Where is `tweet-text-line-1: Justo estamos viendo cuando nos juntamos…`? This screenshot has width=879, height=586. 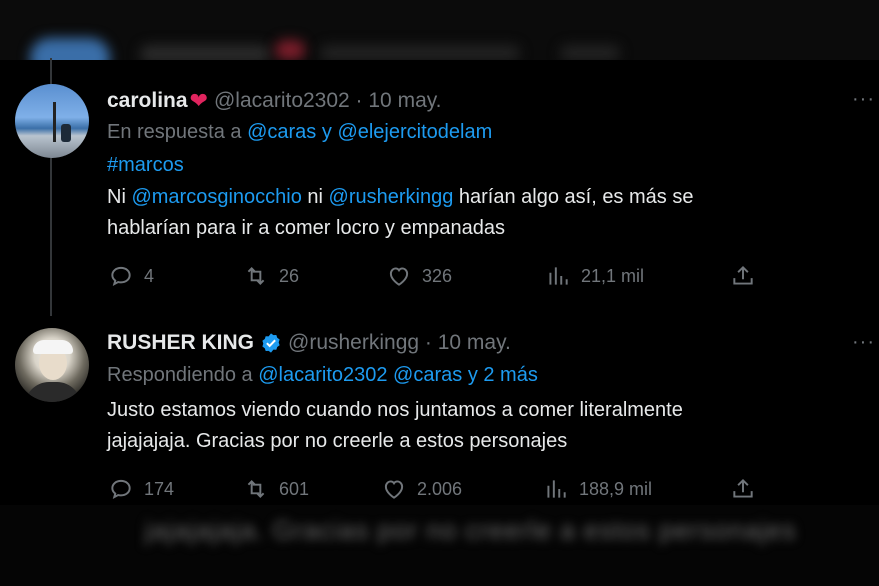
tweet-text-line-1: Justo estamos viendo cuando nos juntamos… is located at coordinates (395, 410).